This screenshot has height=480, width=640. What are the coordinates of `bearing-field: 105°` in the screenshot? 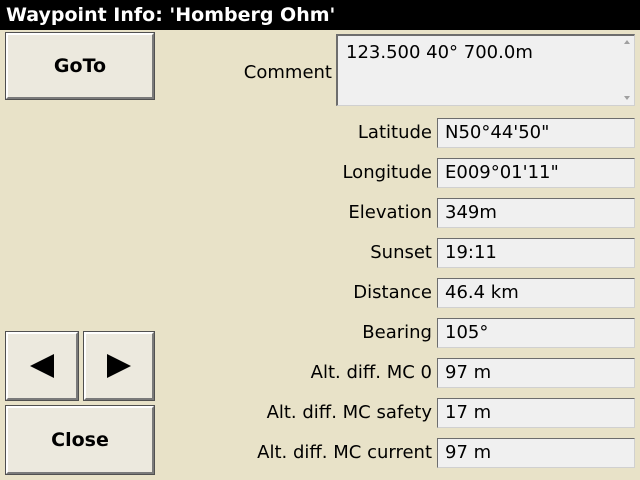 It's located at (536, 333).